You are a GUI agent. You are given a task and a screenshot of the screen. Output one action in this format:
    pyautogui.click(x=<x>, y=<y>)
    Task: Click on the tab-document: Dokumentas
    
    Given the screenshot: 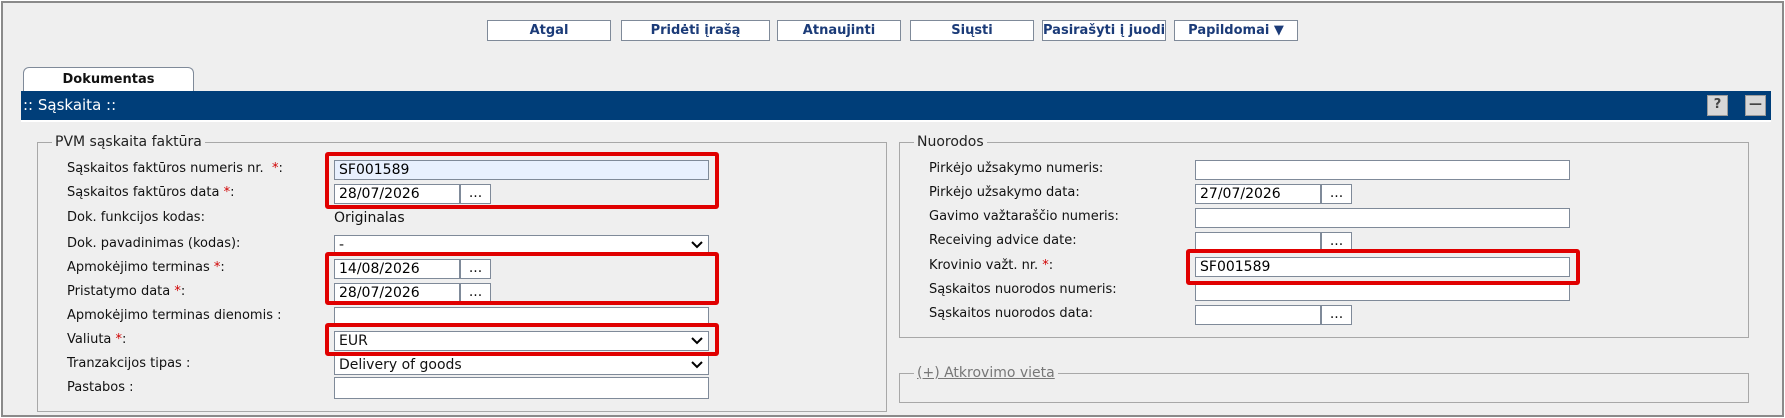 What is the action you would take?
    pyautogui.click(x=108, y=79)
    